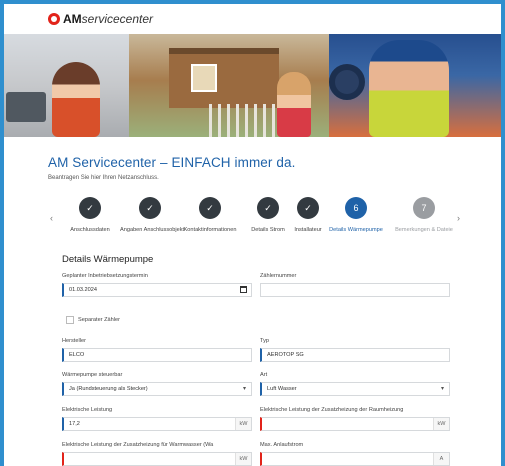 The image size is (505, 466). Describe the element at coordinates (108, 259) in the screenshot. I see `section-title: Details Wärmepumpe` at that location.